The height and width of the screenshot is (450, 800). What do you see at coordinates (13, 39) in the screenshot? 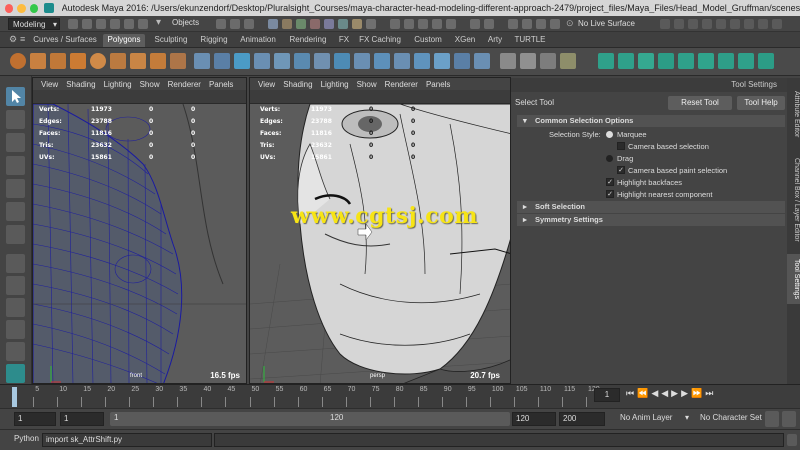
I see `shelf-settings-icon: ⚙` at bounding box center [13, 39].